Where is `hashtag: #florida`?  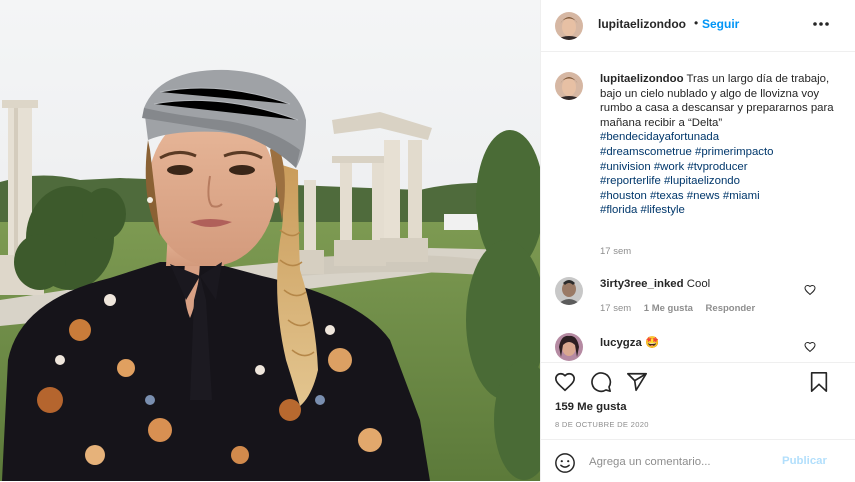 hashtag: #florida is located at coordinates (618, 210).